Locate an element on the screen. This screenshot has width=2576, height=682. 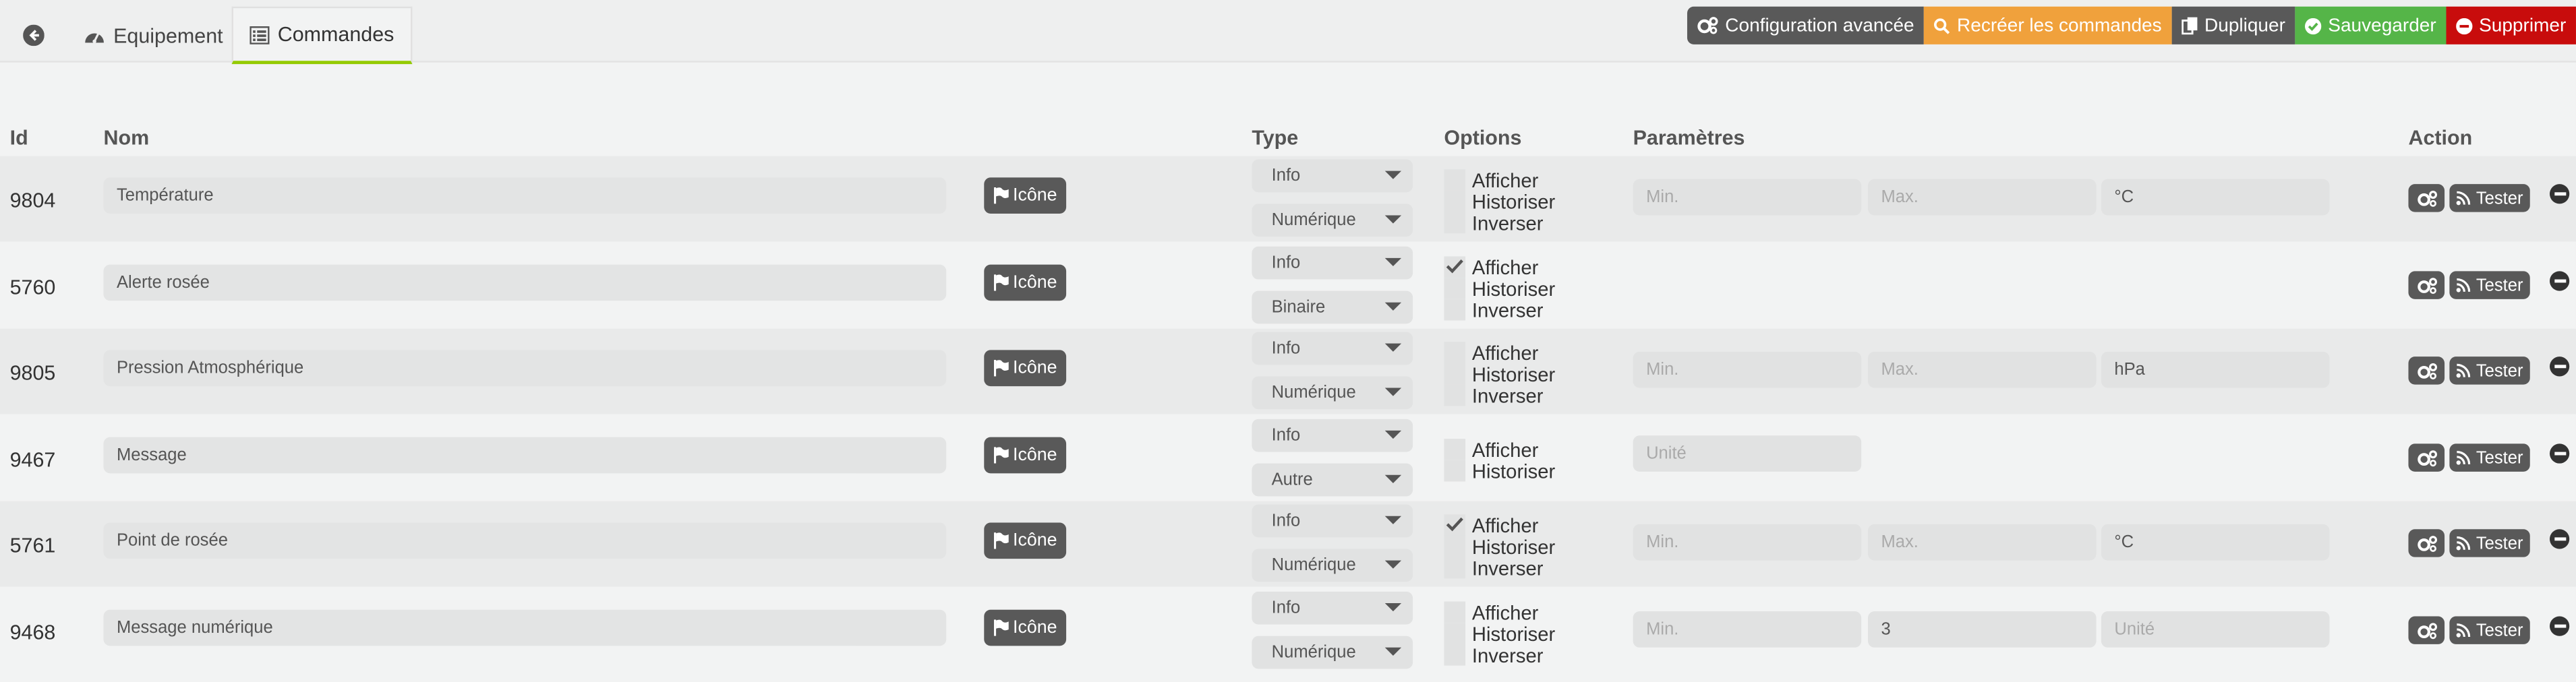
command-name-input: Message is located at coordinates (525, 455).